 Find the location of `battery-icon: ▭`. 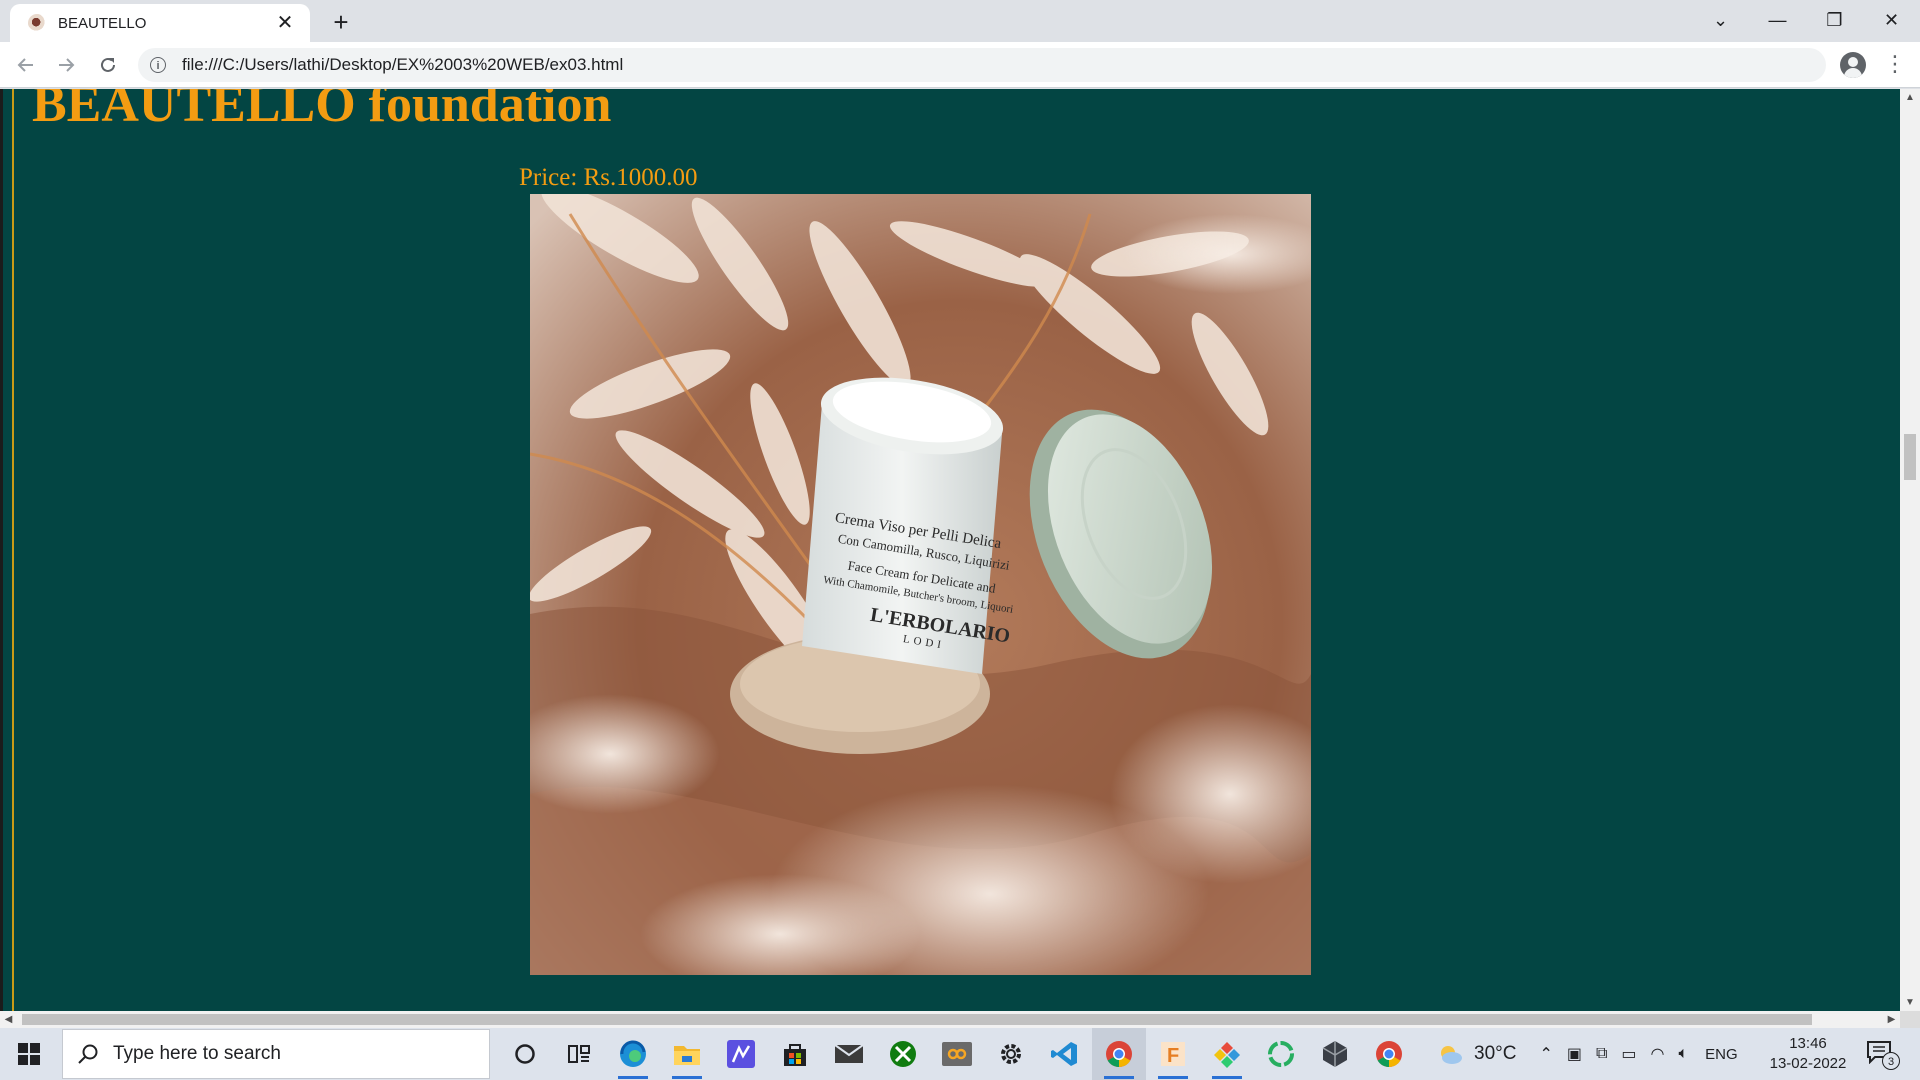

battery-icon: ▭ is located at coordinates (1628, 1054).